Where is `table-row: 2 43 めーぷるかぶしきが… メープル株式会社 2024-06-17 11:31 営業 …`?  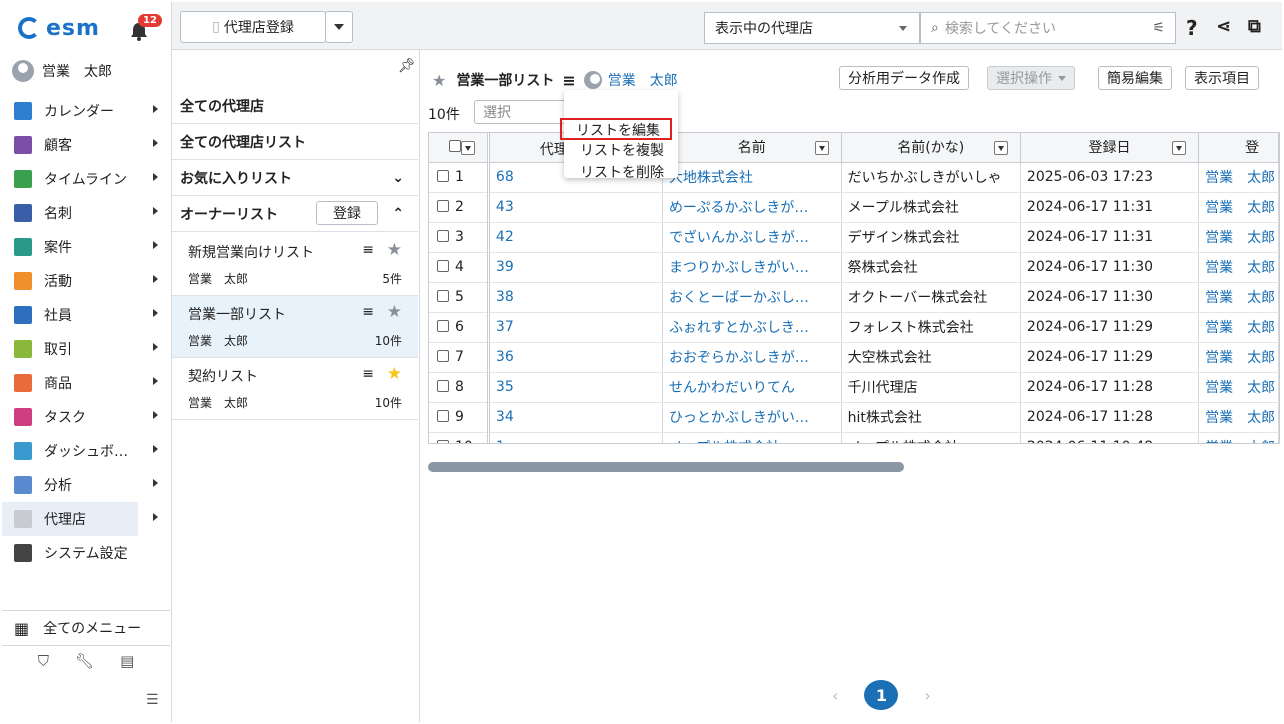
table-row: 2 43 めーぷるかぶしきが… メープル株式会社 2024-06-17 11:31 営業 … is located at coordinates (854, 207).